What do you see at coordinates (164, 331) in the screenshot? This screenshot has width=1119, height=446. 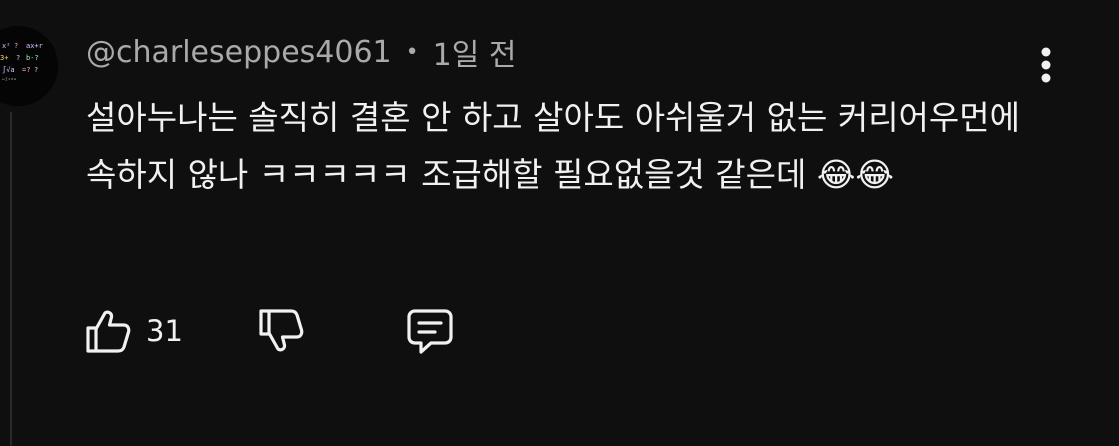 I see `like-count: 31` at bounding box center [164, 331].